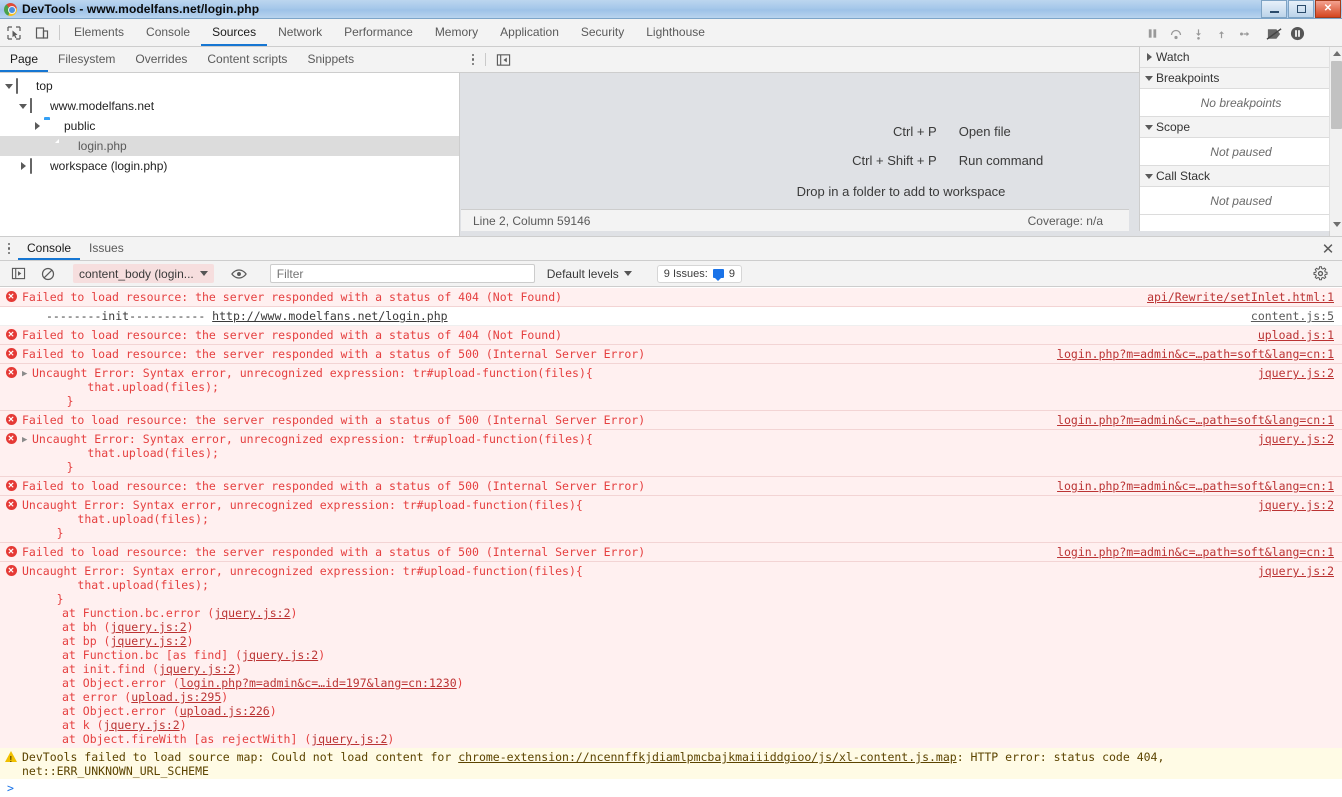 This screenshot has width=1342, height=797. Describe the element at coordinates (161, 59) in the screenshot. I see `subtab-overrides: Overrides` at that location.